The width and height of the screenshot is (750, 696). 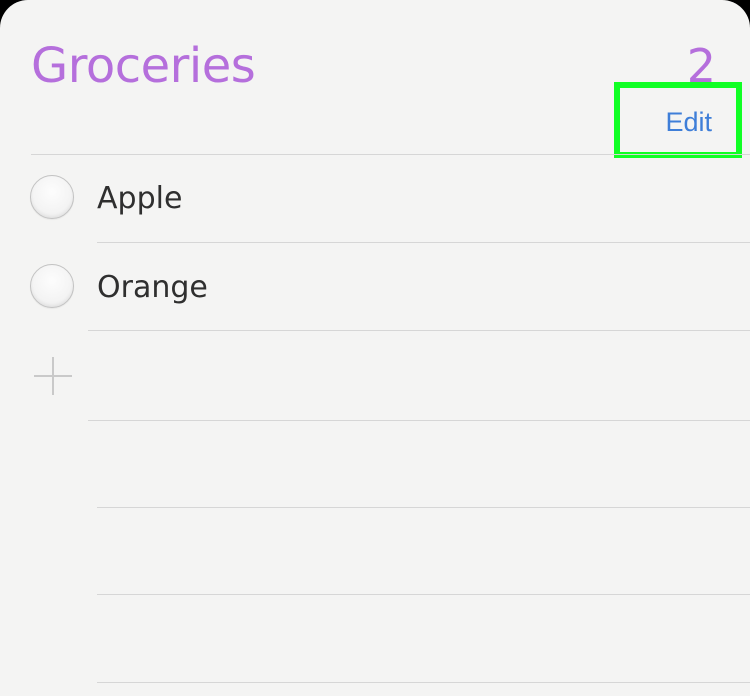 I want to click on reminder-item-orange: Orange, so click(x=152, y=288).